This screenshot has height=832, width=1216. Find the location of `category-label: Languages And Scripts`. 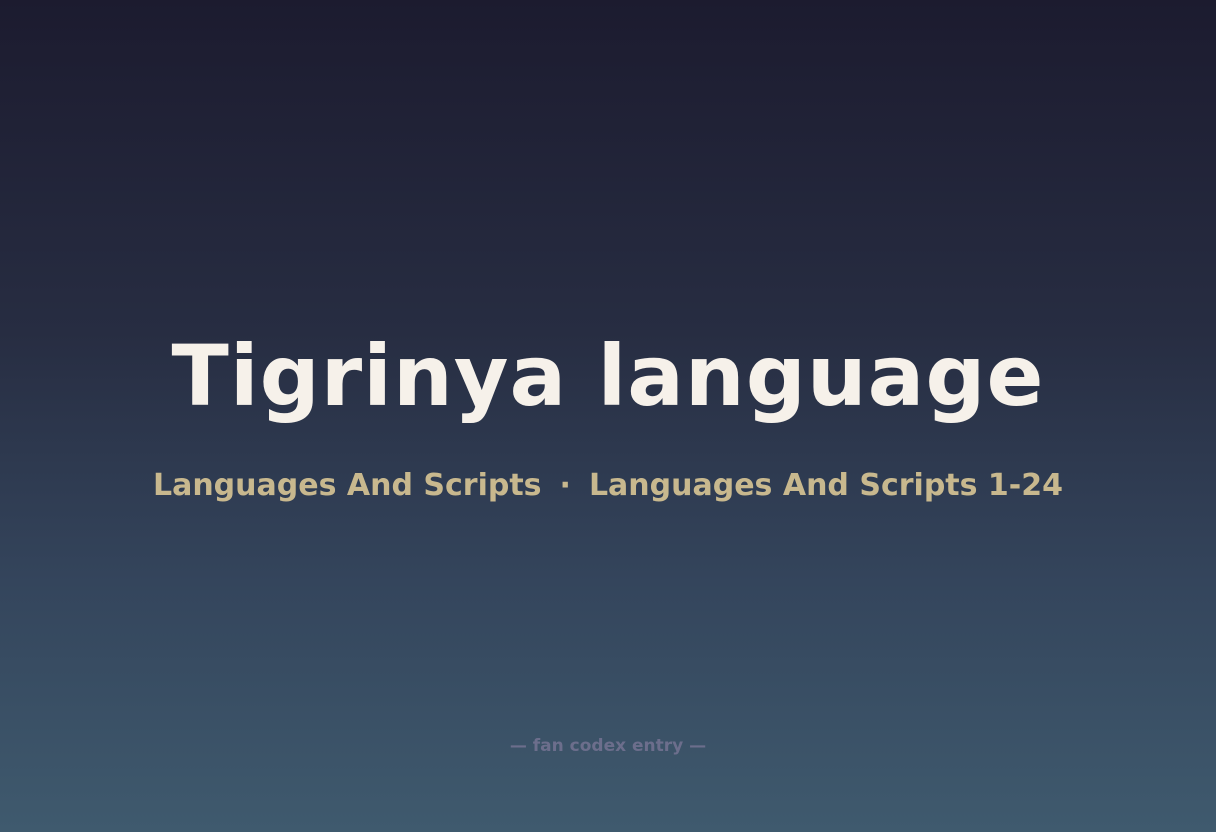

category-label: Languages And Scripts is located at coordinates (347, 485).